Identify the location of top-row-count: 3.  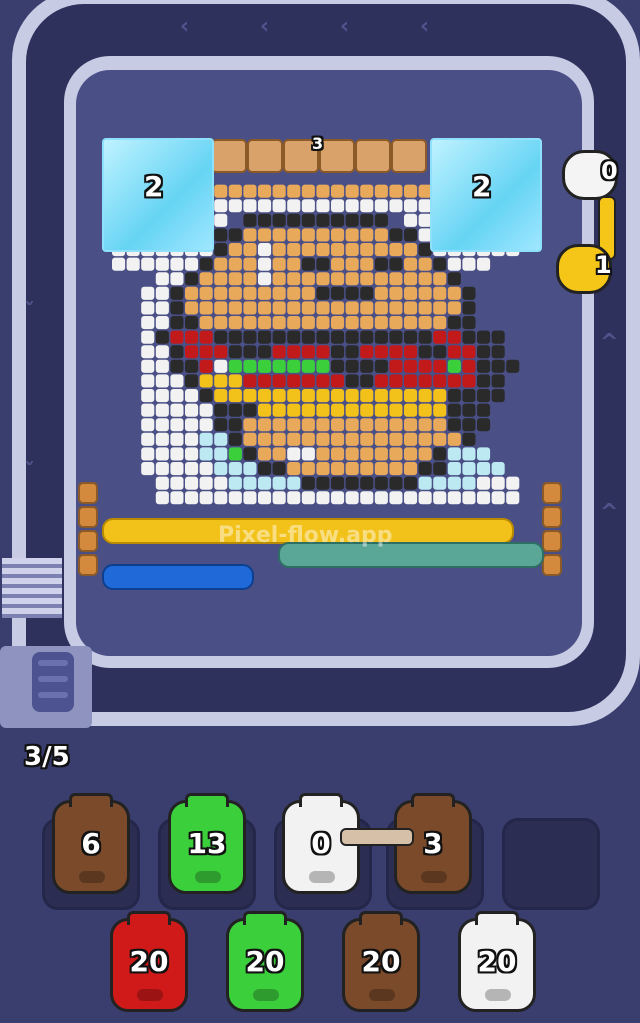
(318, 143).